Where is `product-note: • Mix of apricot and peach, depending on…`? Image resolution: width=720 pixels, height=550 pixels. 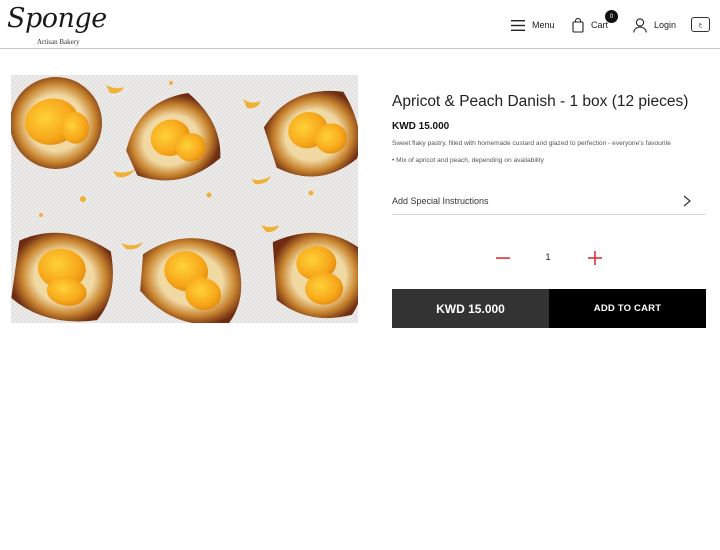
product-note: • Mix of apricot and peach, depending on… is located at coordinates (468, 160).